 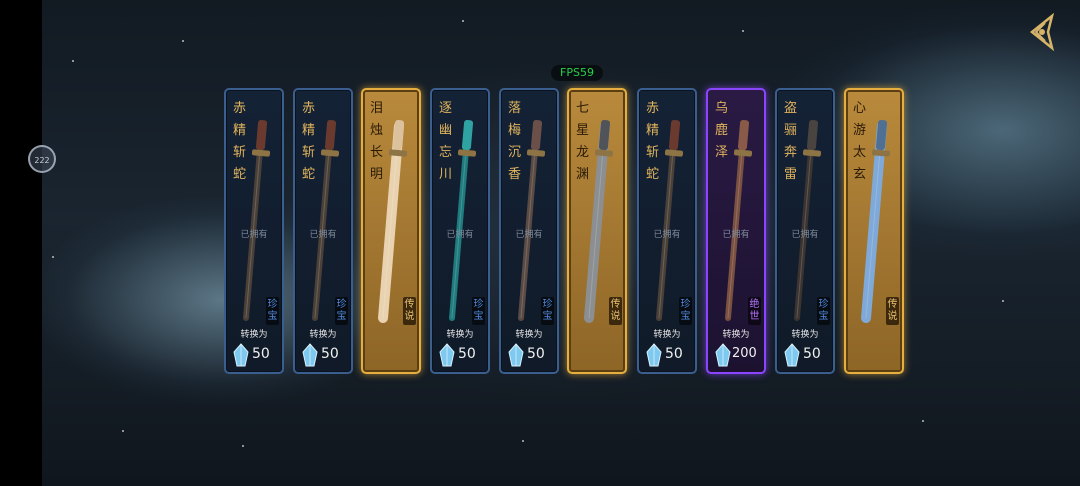 I want to click on grade-badge: 绝世, so click(x=754, y=311).